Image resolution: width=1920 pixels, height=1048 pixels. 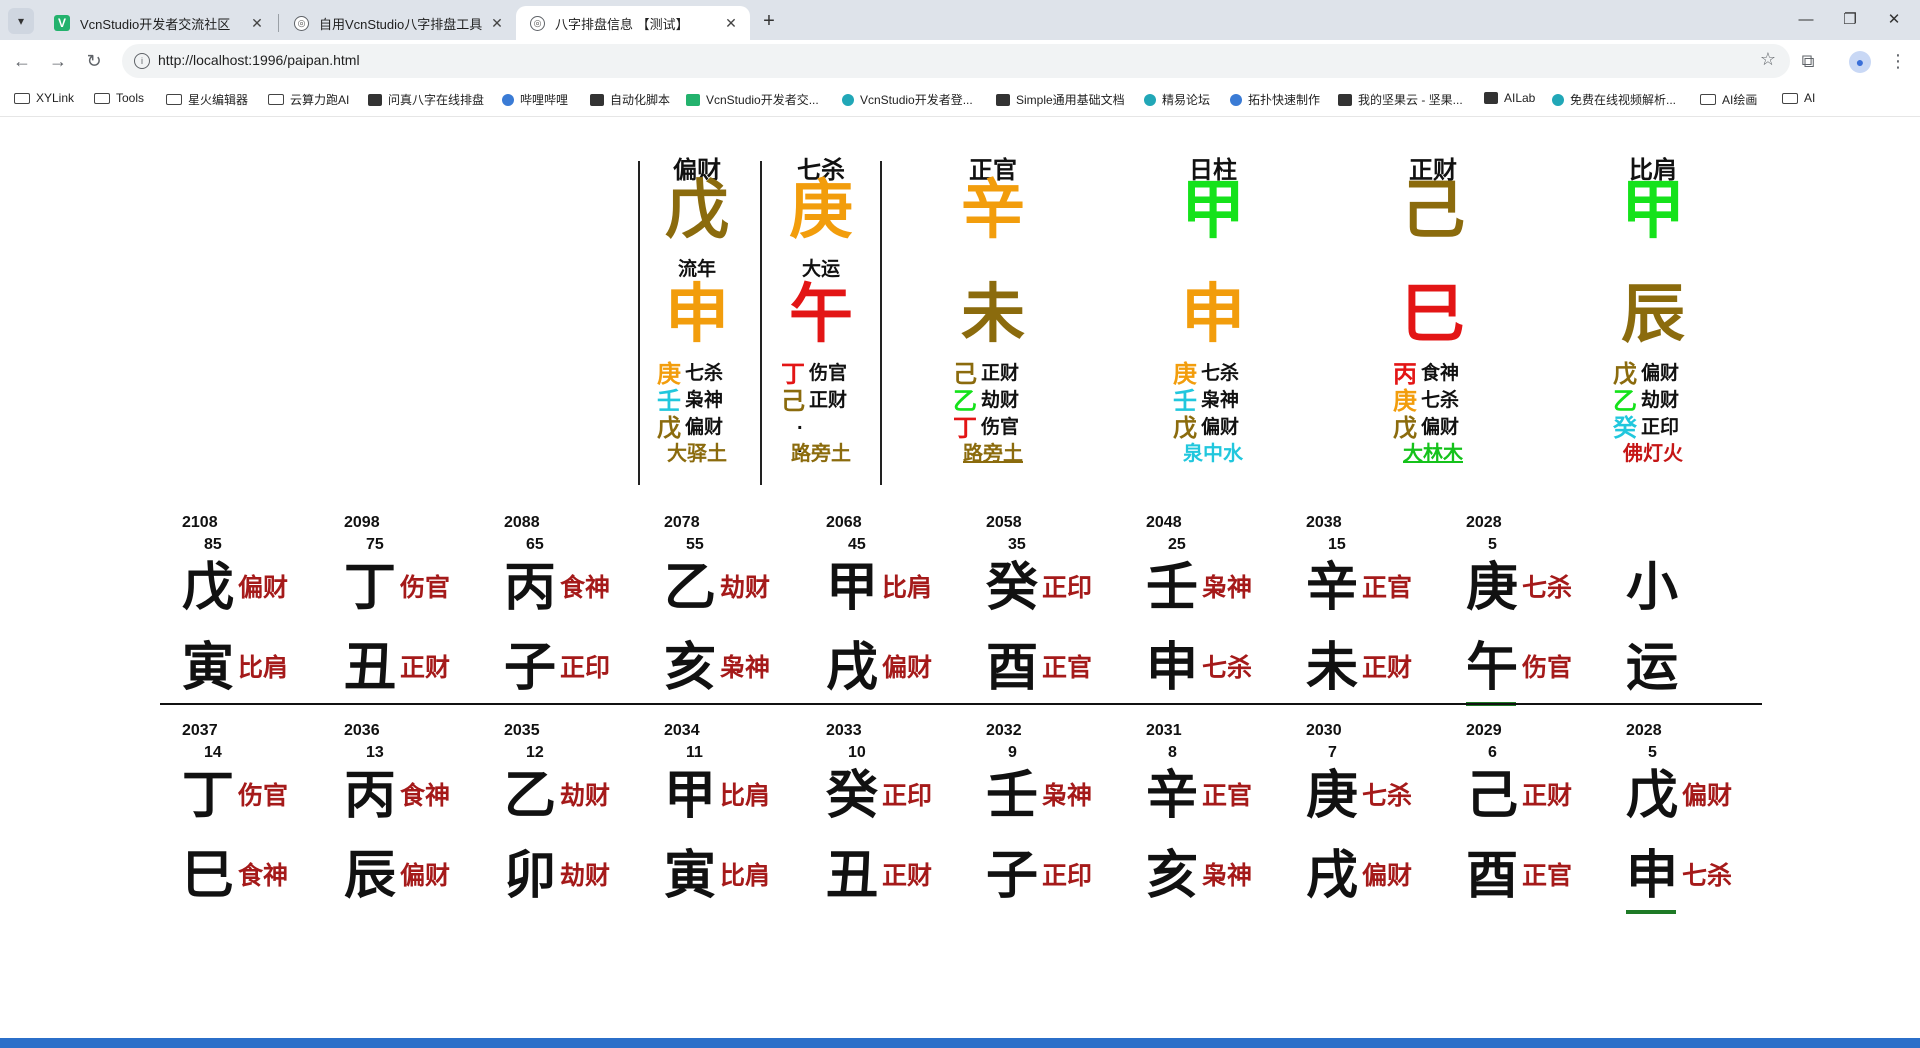 I want to click on bookmark-item: Simple通用基础文档, so click(x=1060, y=99).